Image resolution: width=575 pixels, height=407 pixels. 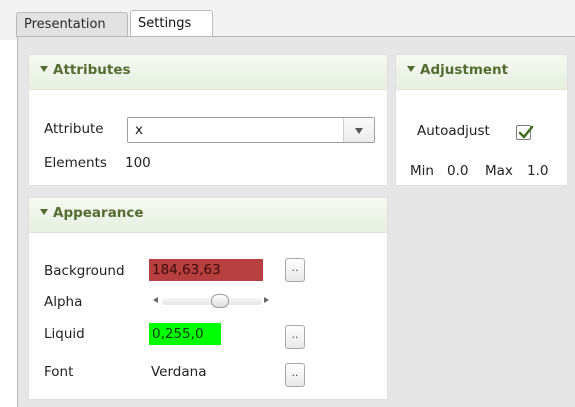 What do you see at coordinates (295, 375) in the screenshot?
I see `font-button: ..` at bounding box center [295, 375].